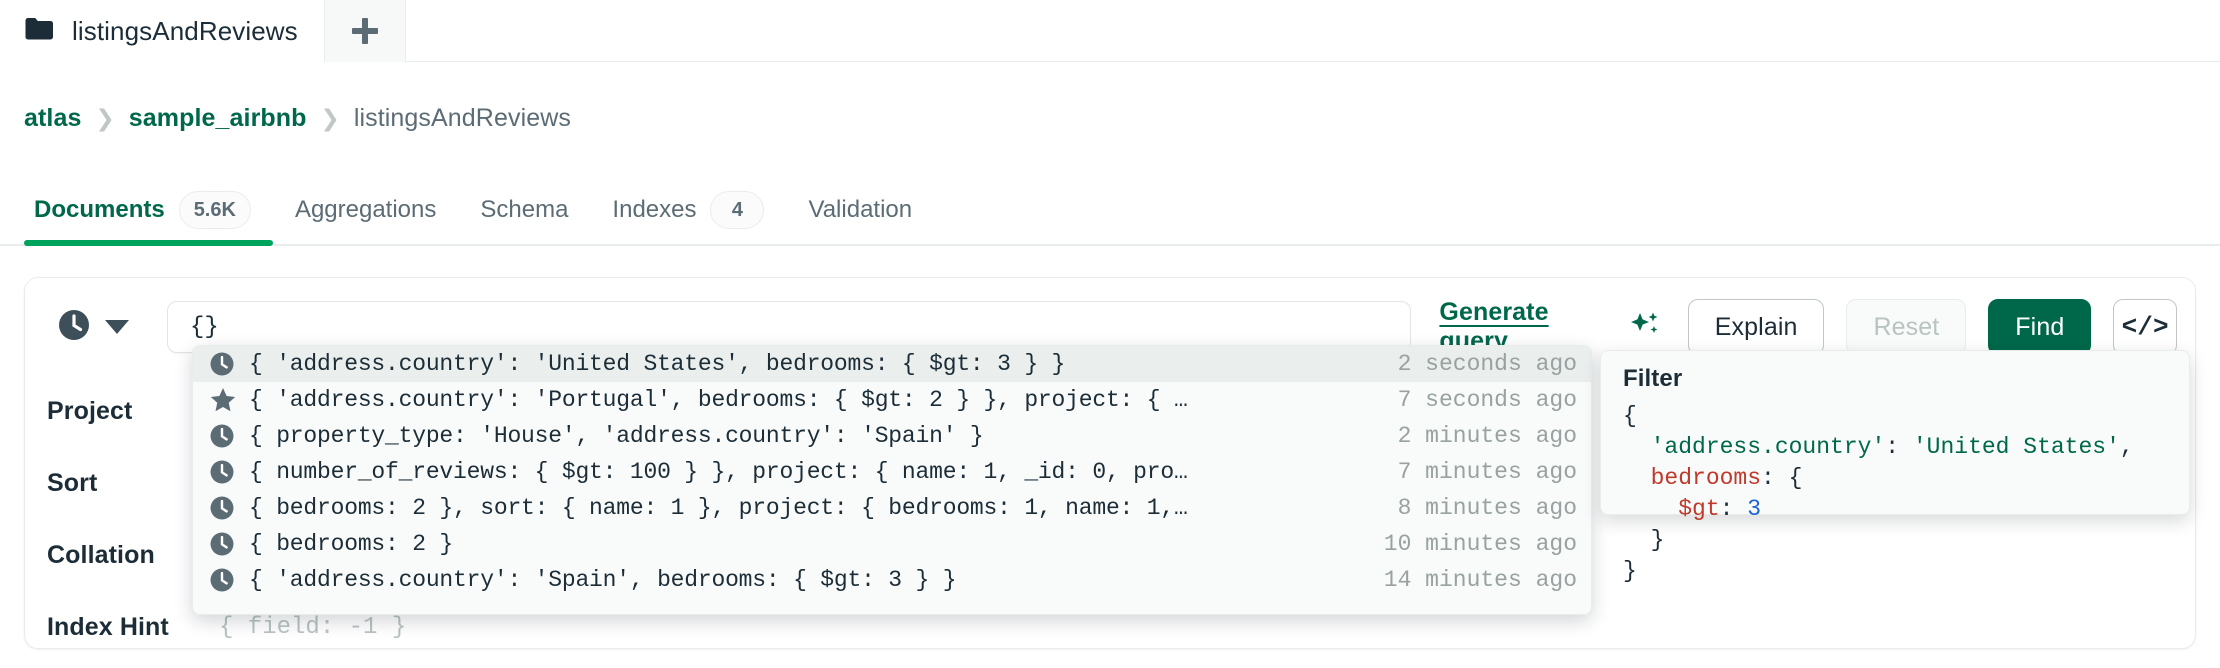 The width and height of the screenshot is (2220, 668). What do you see at coordinates (93, 327) in the screenshot?
I see `query-history-button` at bounding box center [93, 327].